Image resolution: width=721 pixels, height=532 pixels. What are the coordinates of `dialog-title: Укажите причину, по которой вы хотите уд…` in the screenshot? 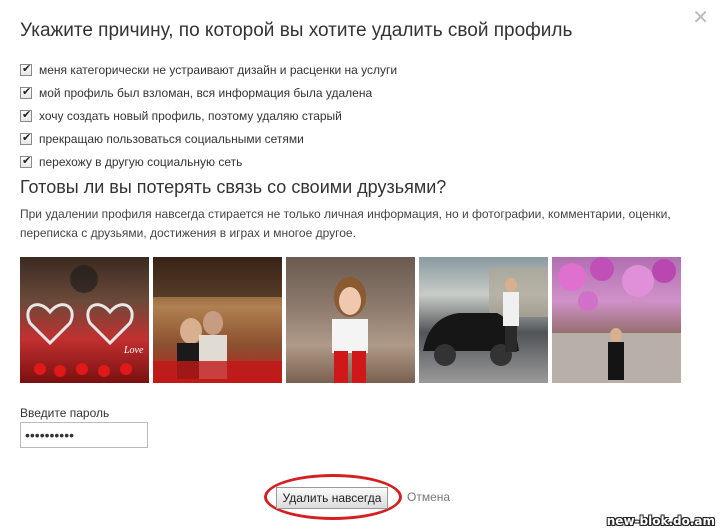 It's located at (296, 30).